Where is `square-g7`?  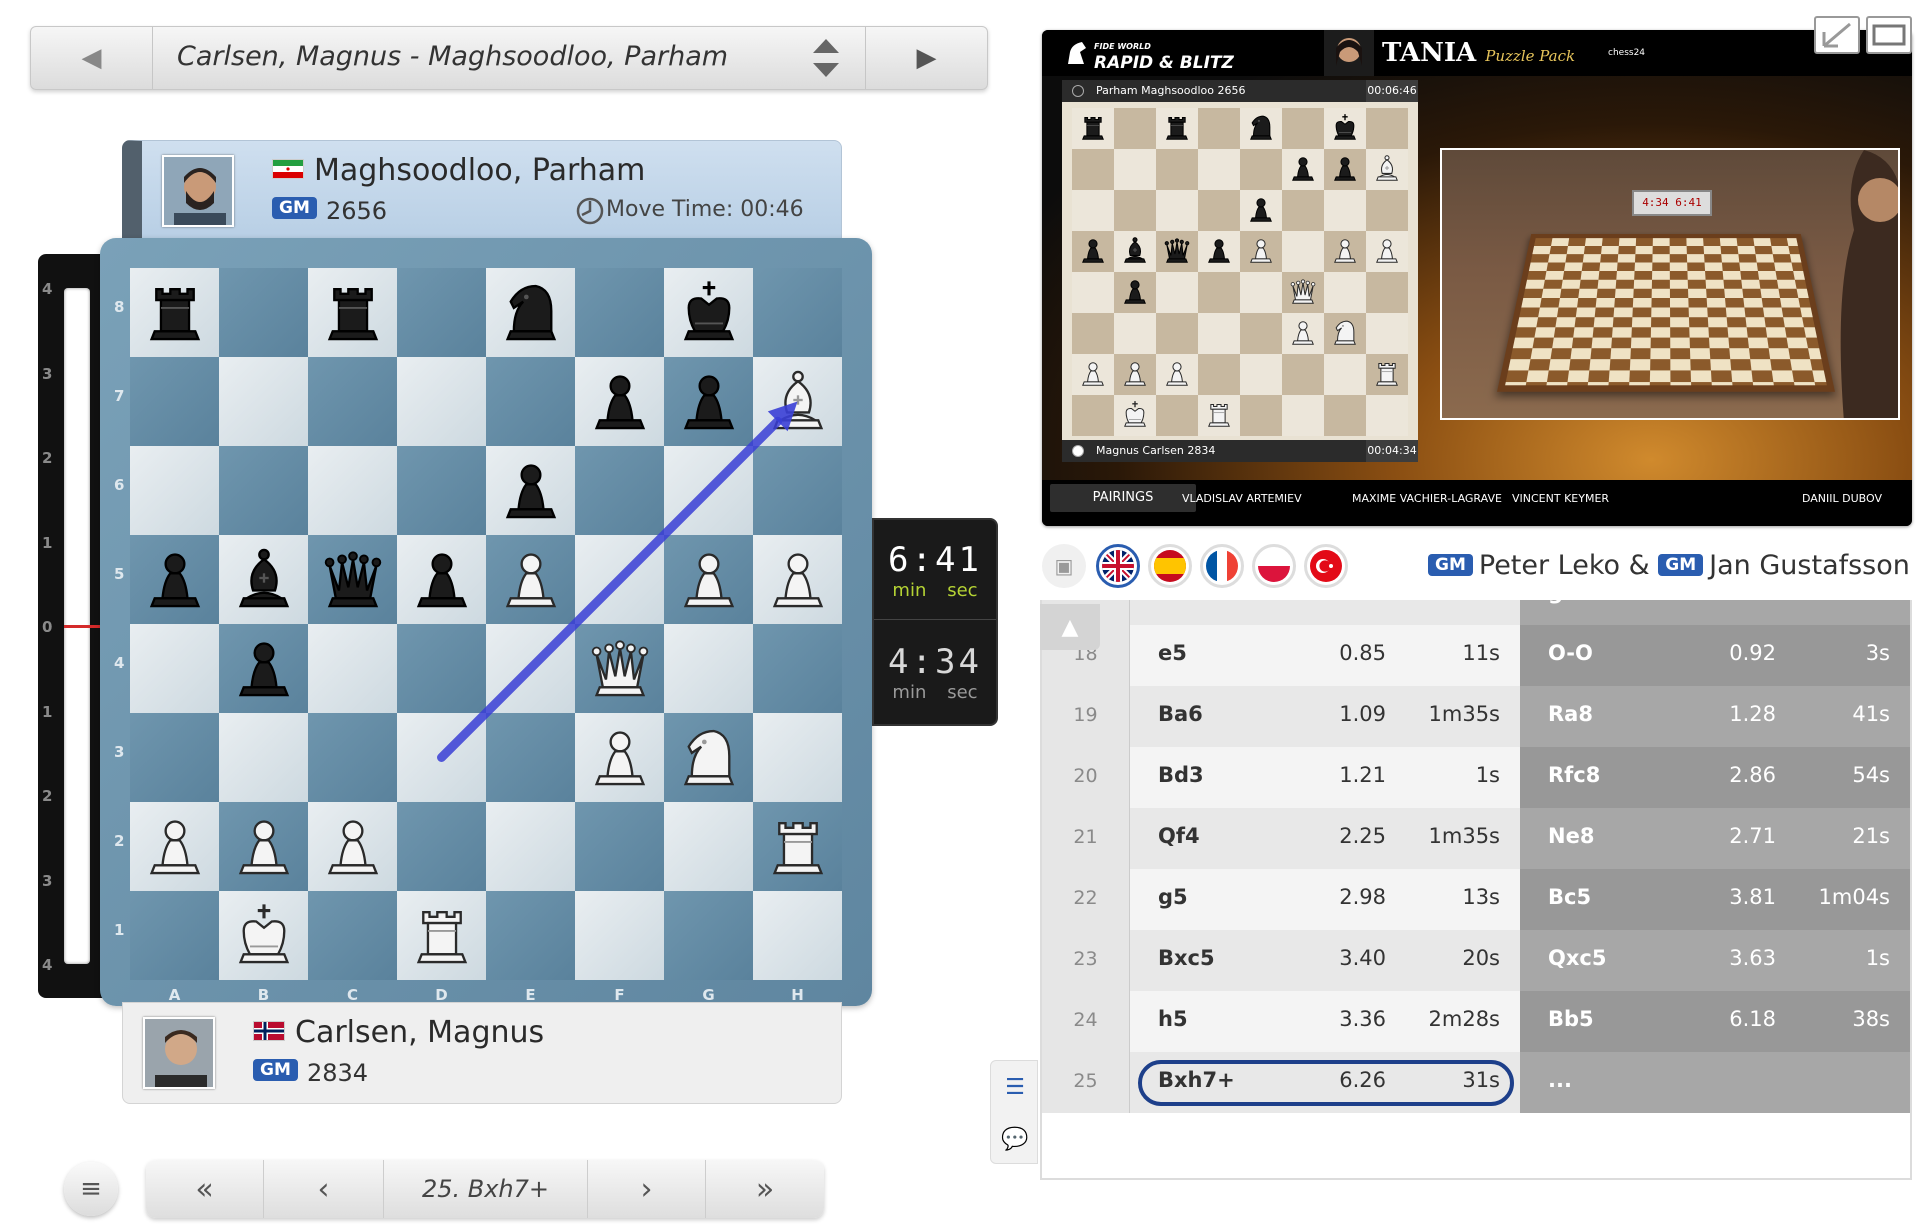 square-g7 is located at coordinates (708, 401).